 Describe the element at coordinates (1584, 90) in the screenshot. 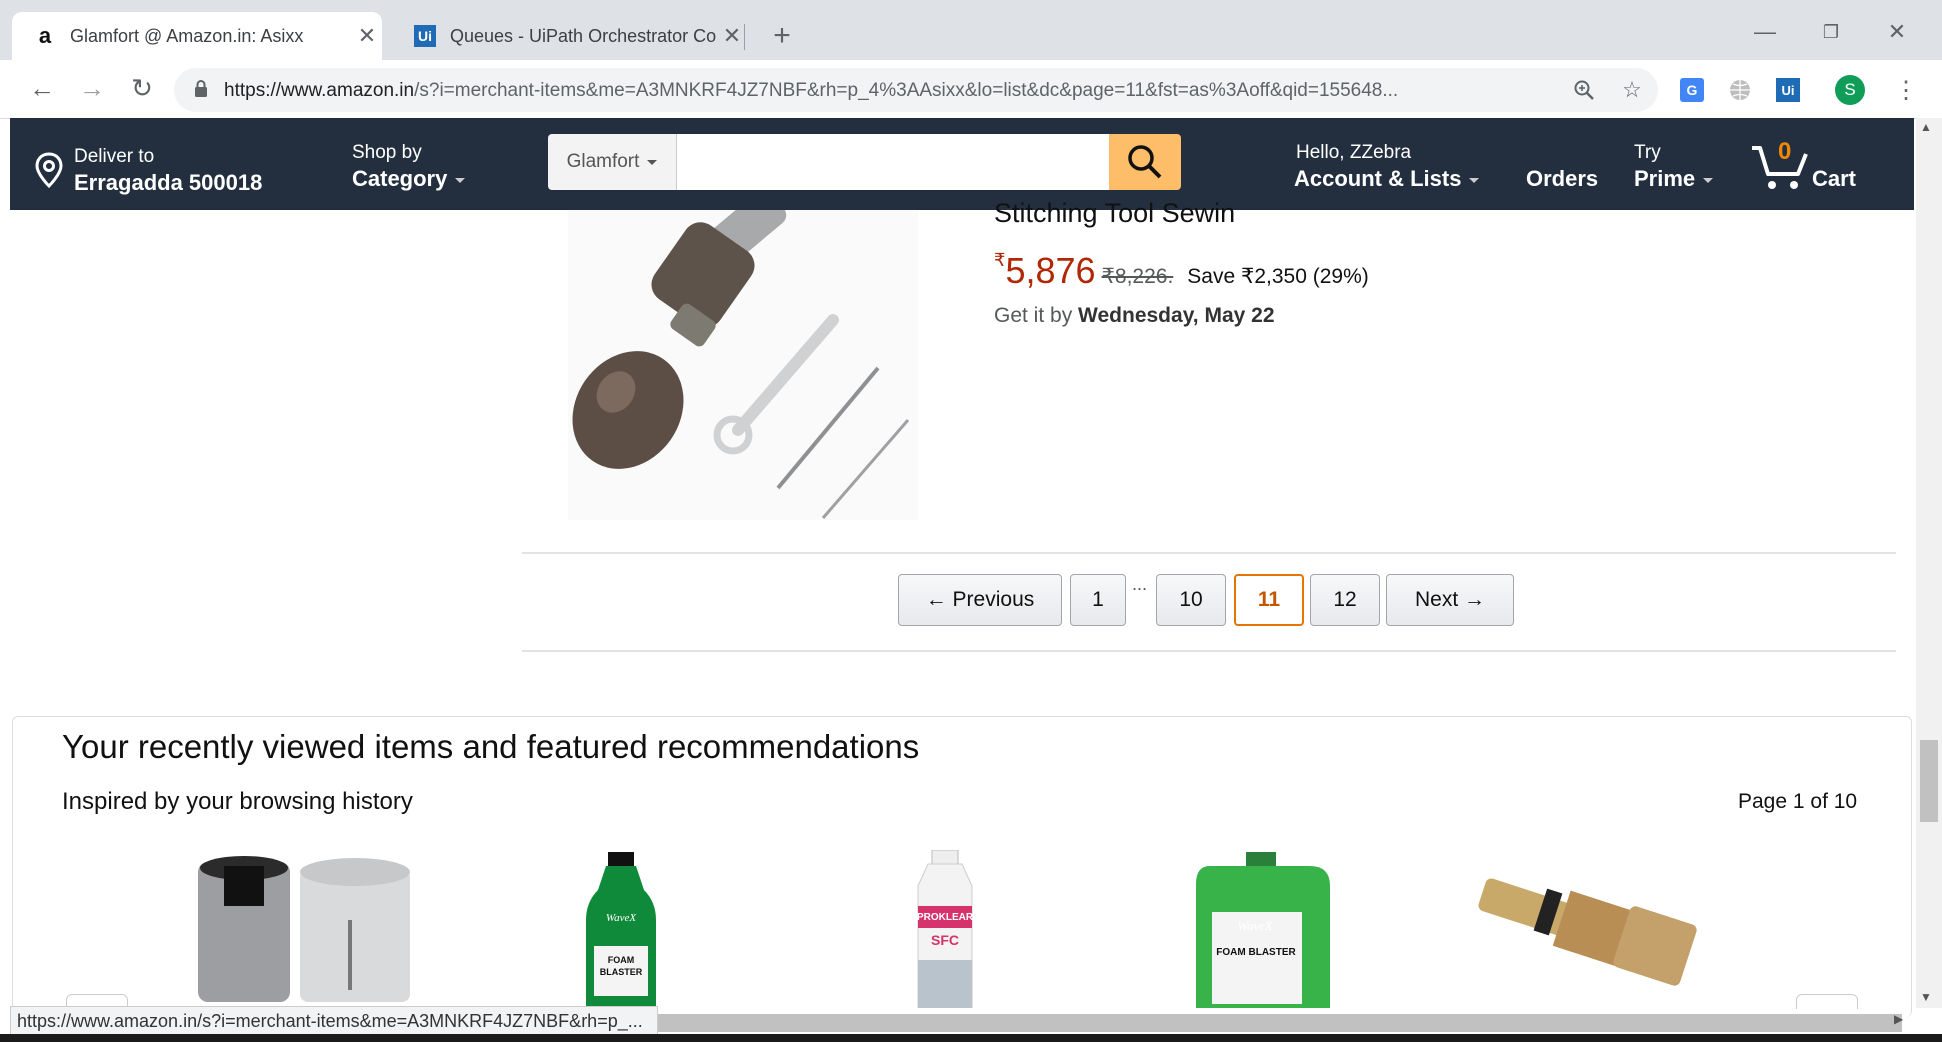

I see `zoom-icon` at that location.